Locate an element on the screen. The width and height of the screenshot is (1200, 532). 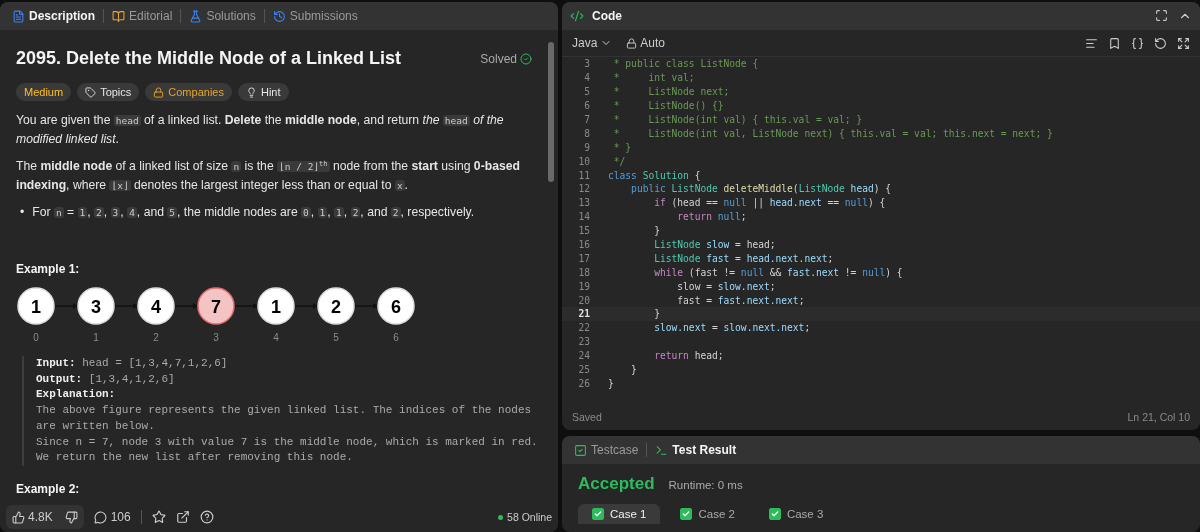
language-dropdown: Java is located at coordinates (592, 43).